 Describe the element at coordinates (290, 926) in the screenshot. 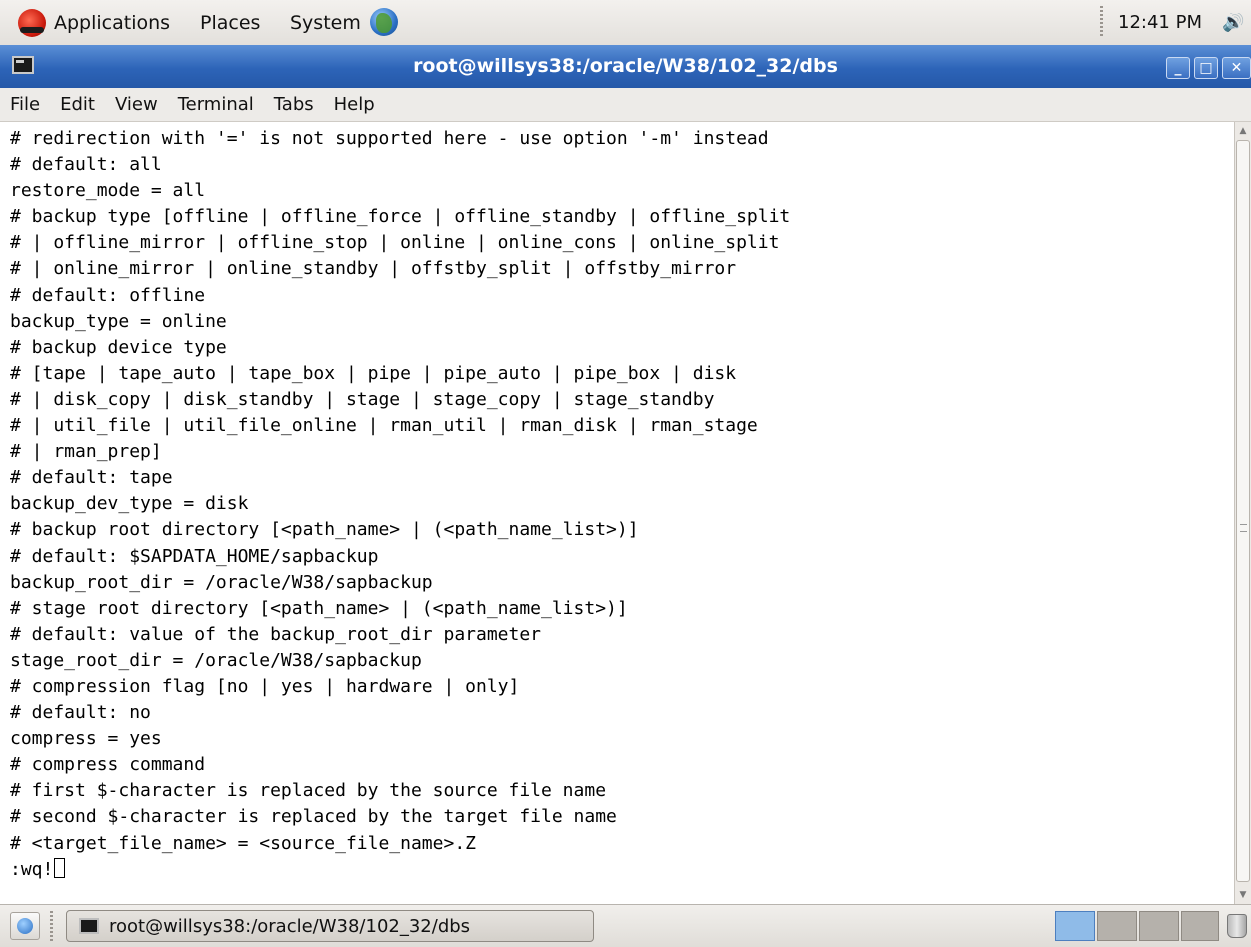

I see `taskbar-window-label: root@willsys38:/oracle/W38/102_32/dbs` at that location.